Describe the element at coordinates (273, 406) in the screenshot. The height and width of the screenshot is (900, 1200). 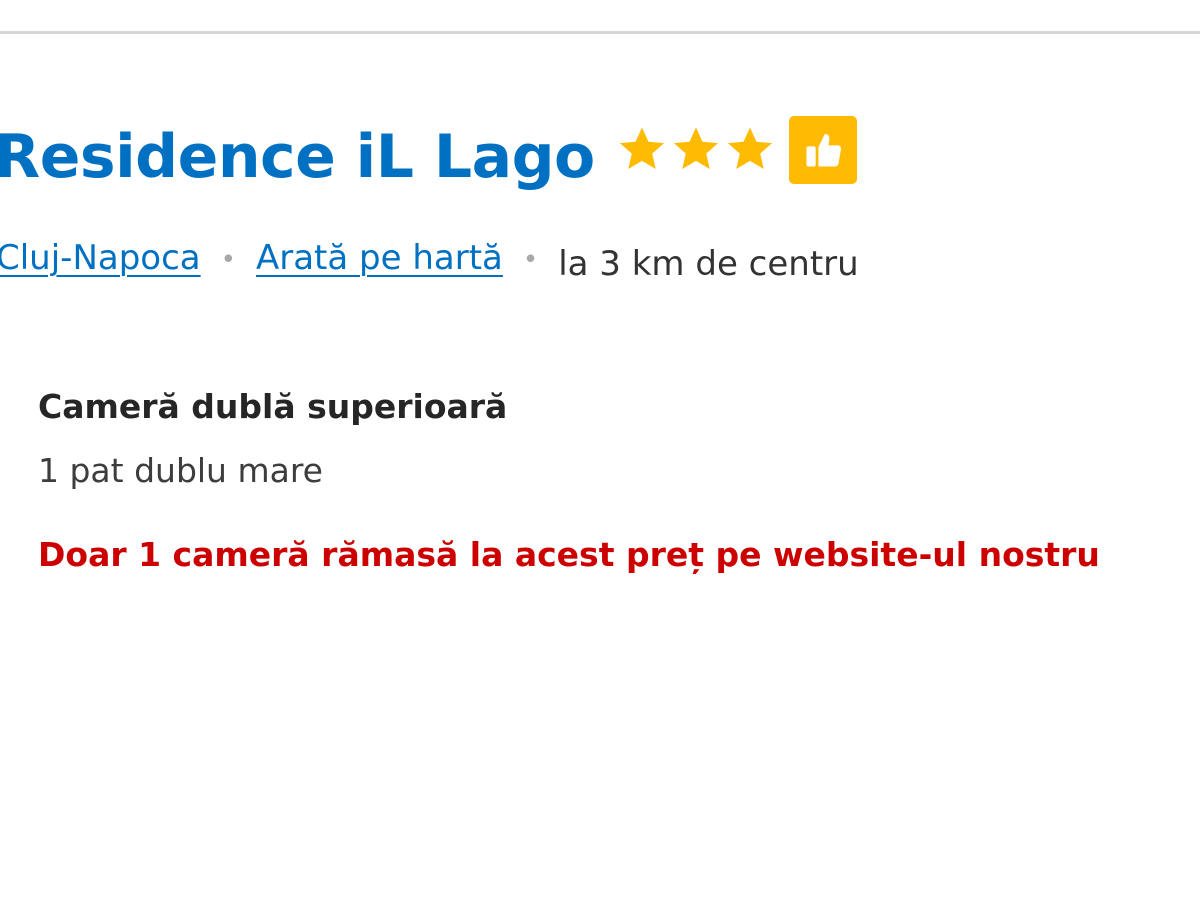
I see `room-name: Cameră dublă superioară` at that location.